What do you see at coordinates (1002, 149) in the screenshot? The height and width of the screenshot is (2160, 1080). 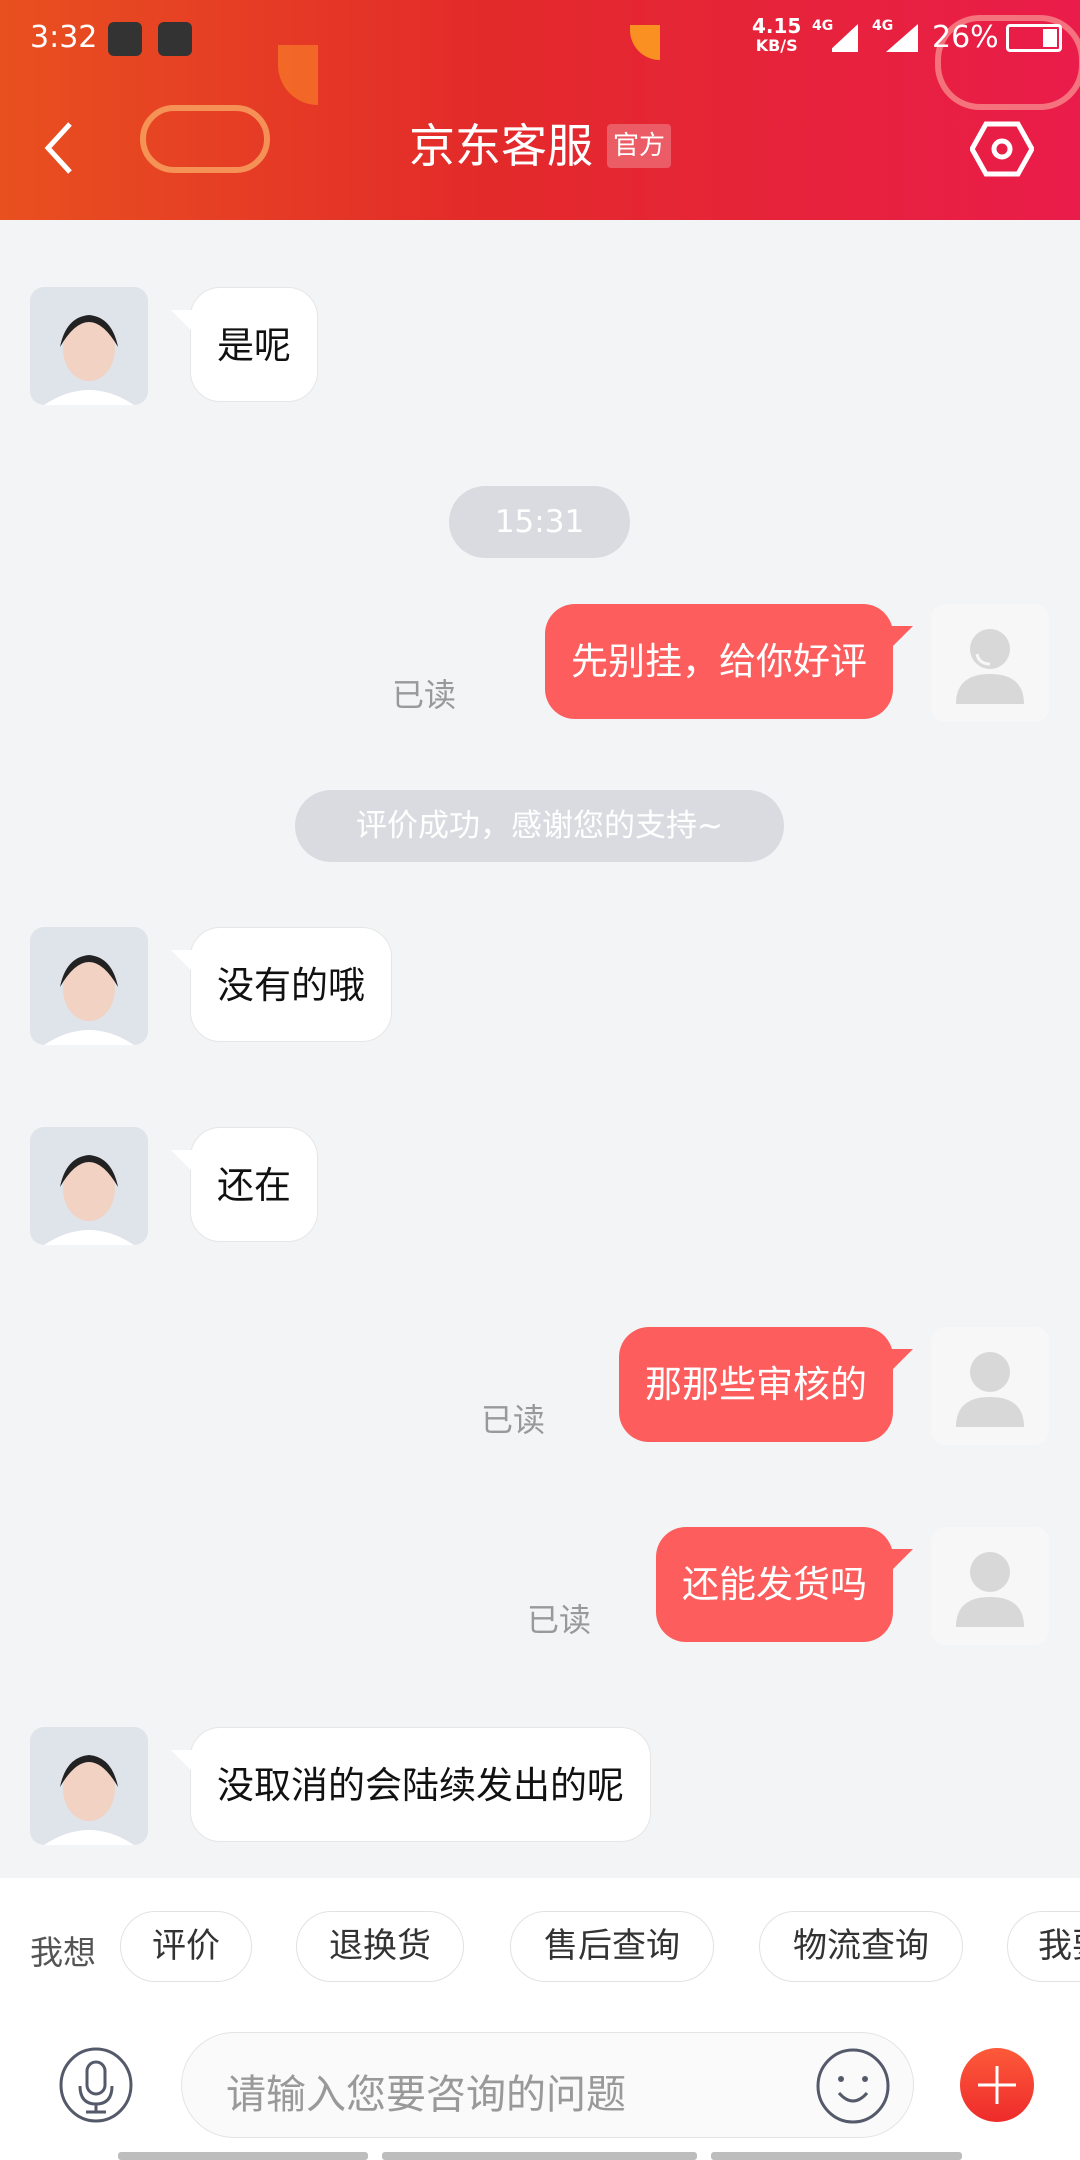 I see `settings-icon` at bounding box center [1002, 149].